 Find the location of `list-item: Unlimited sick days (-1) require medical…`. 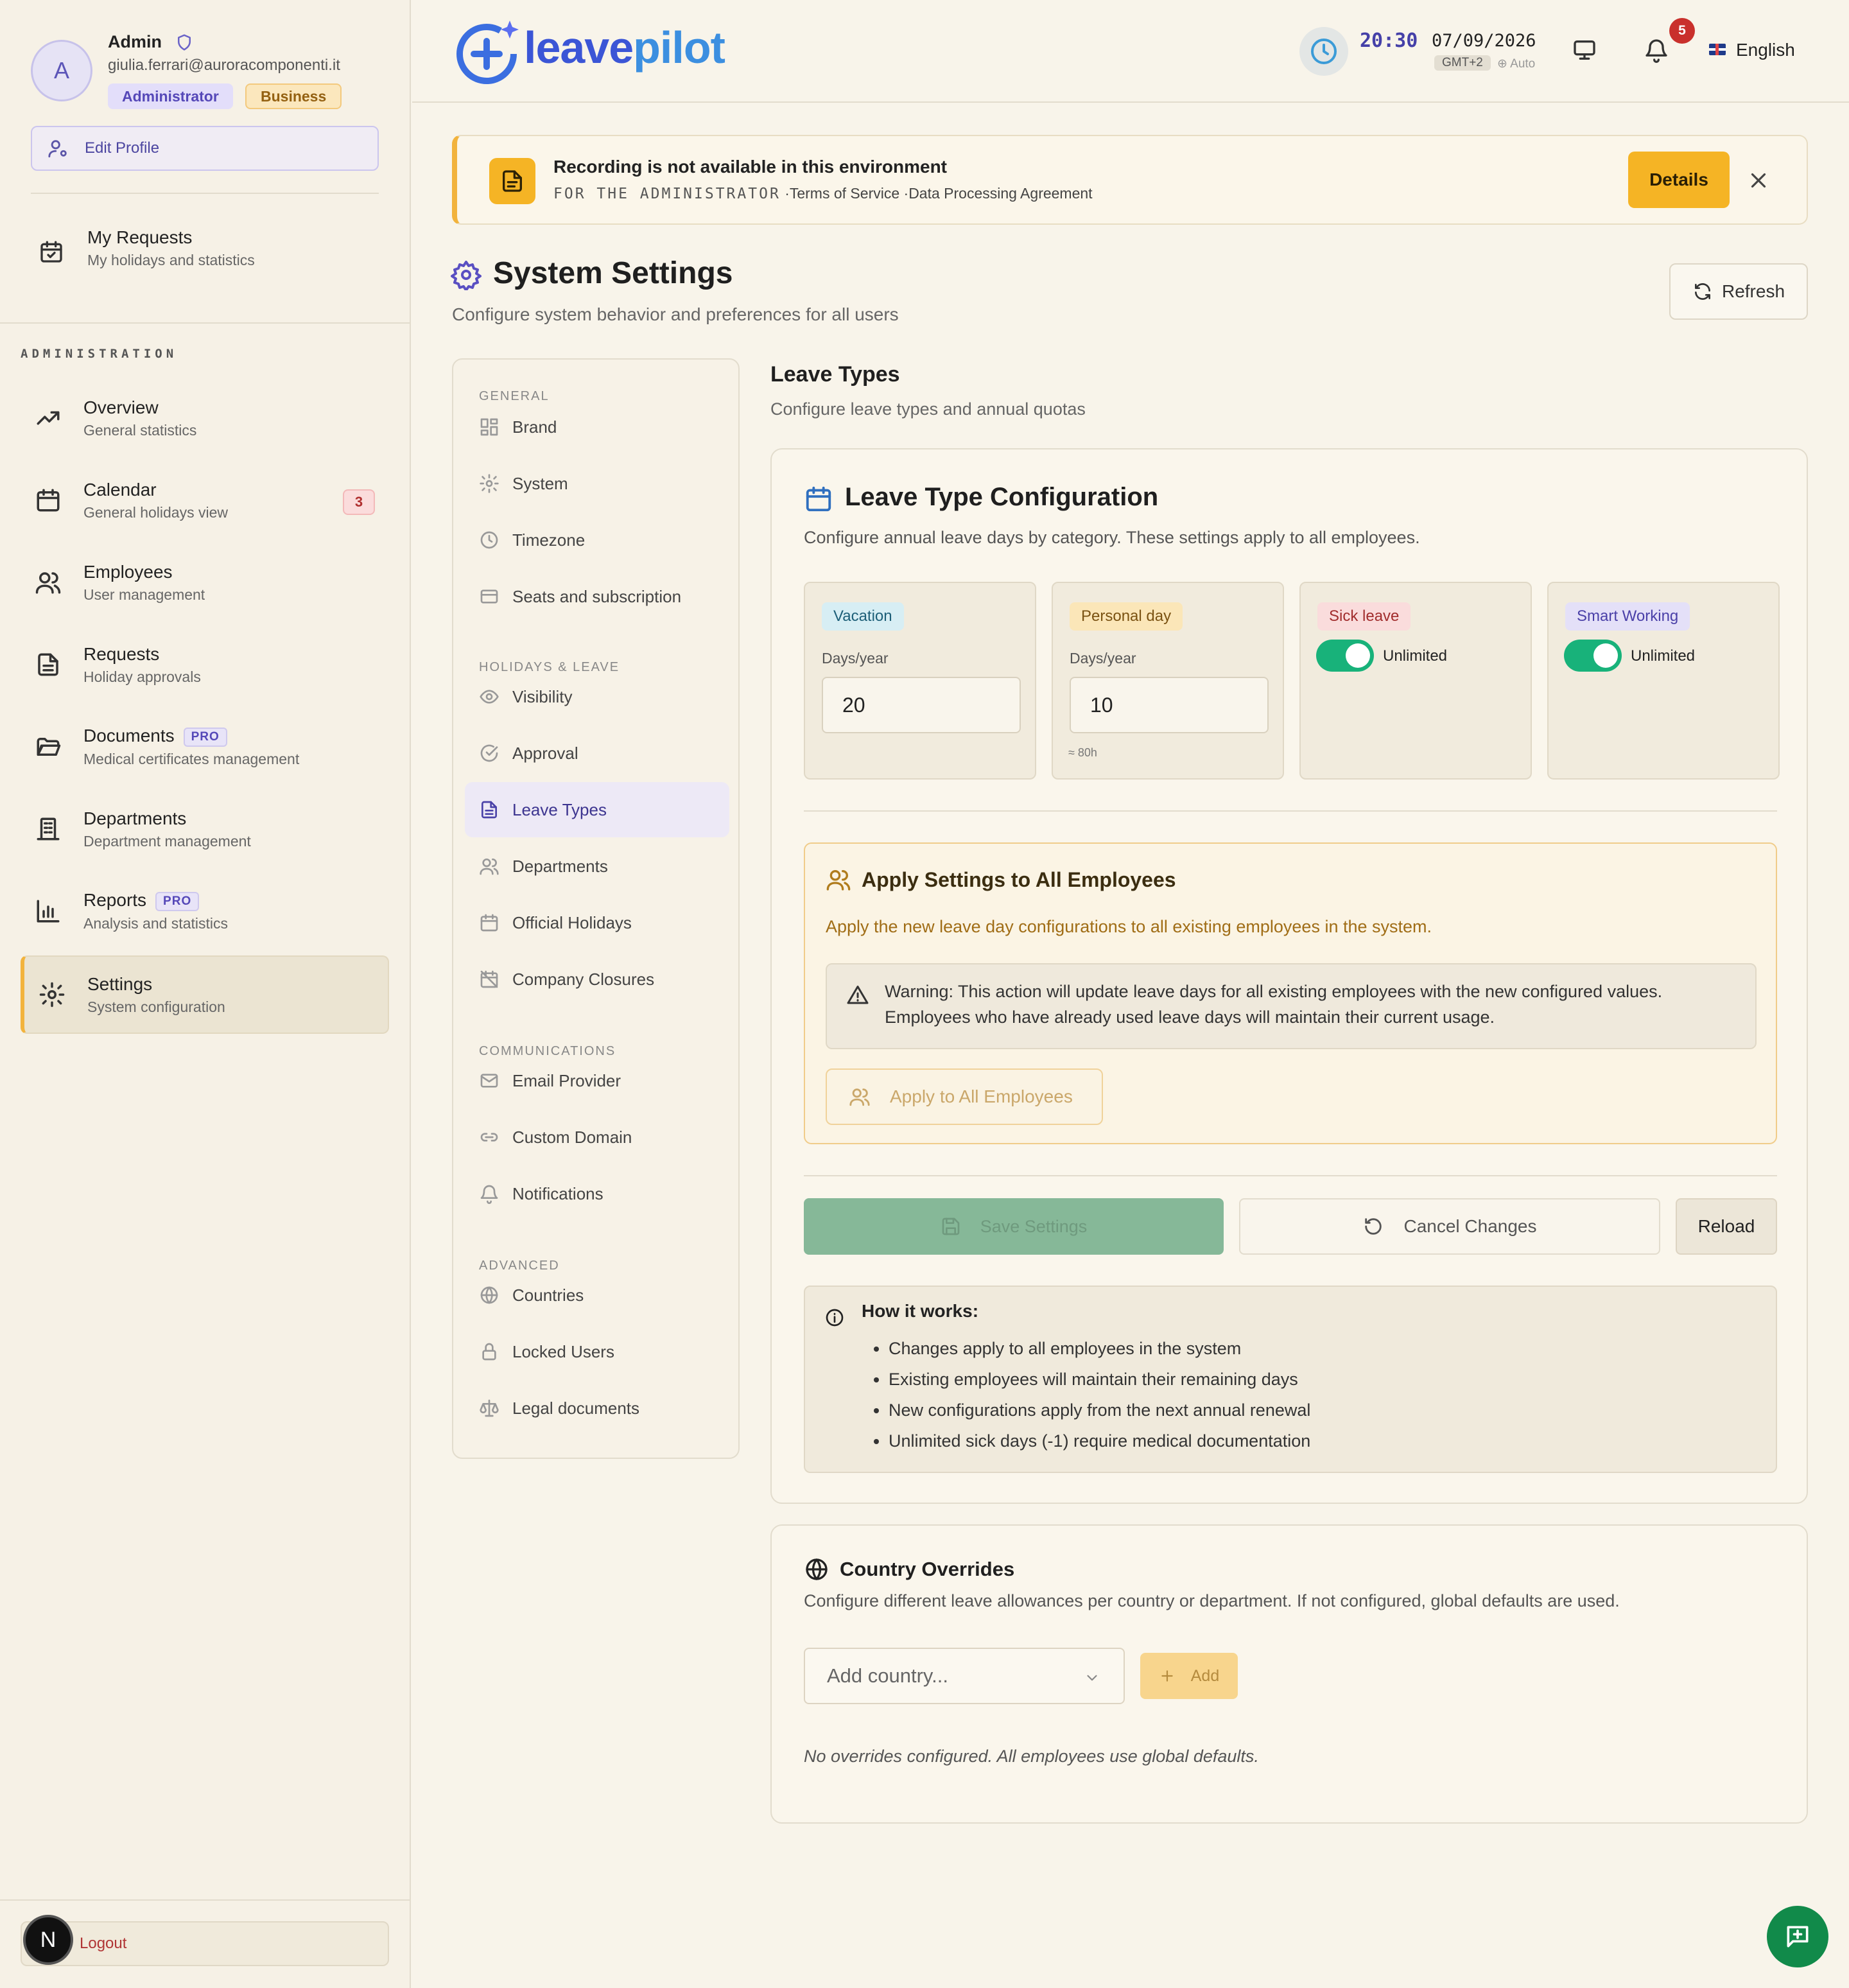

list-item: Unlimited sick days (-1) require medical… is located at coordinates (1099, 1441).